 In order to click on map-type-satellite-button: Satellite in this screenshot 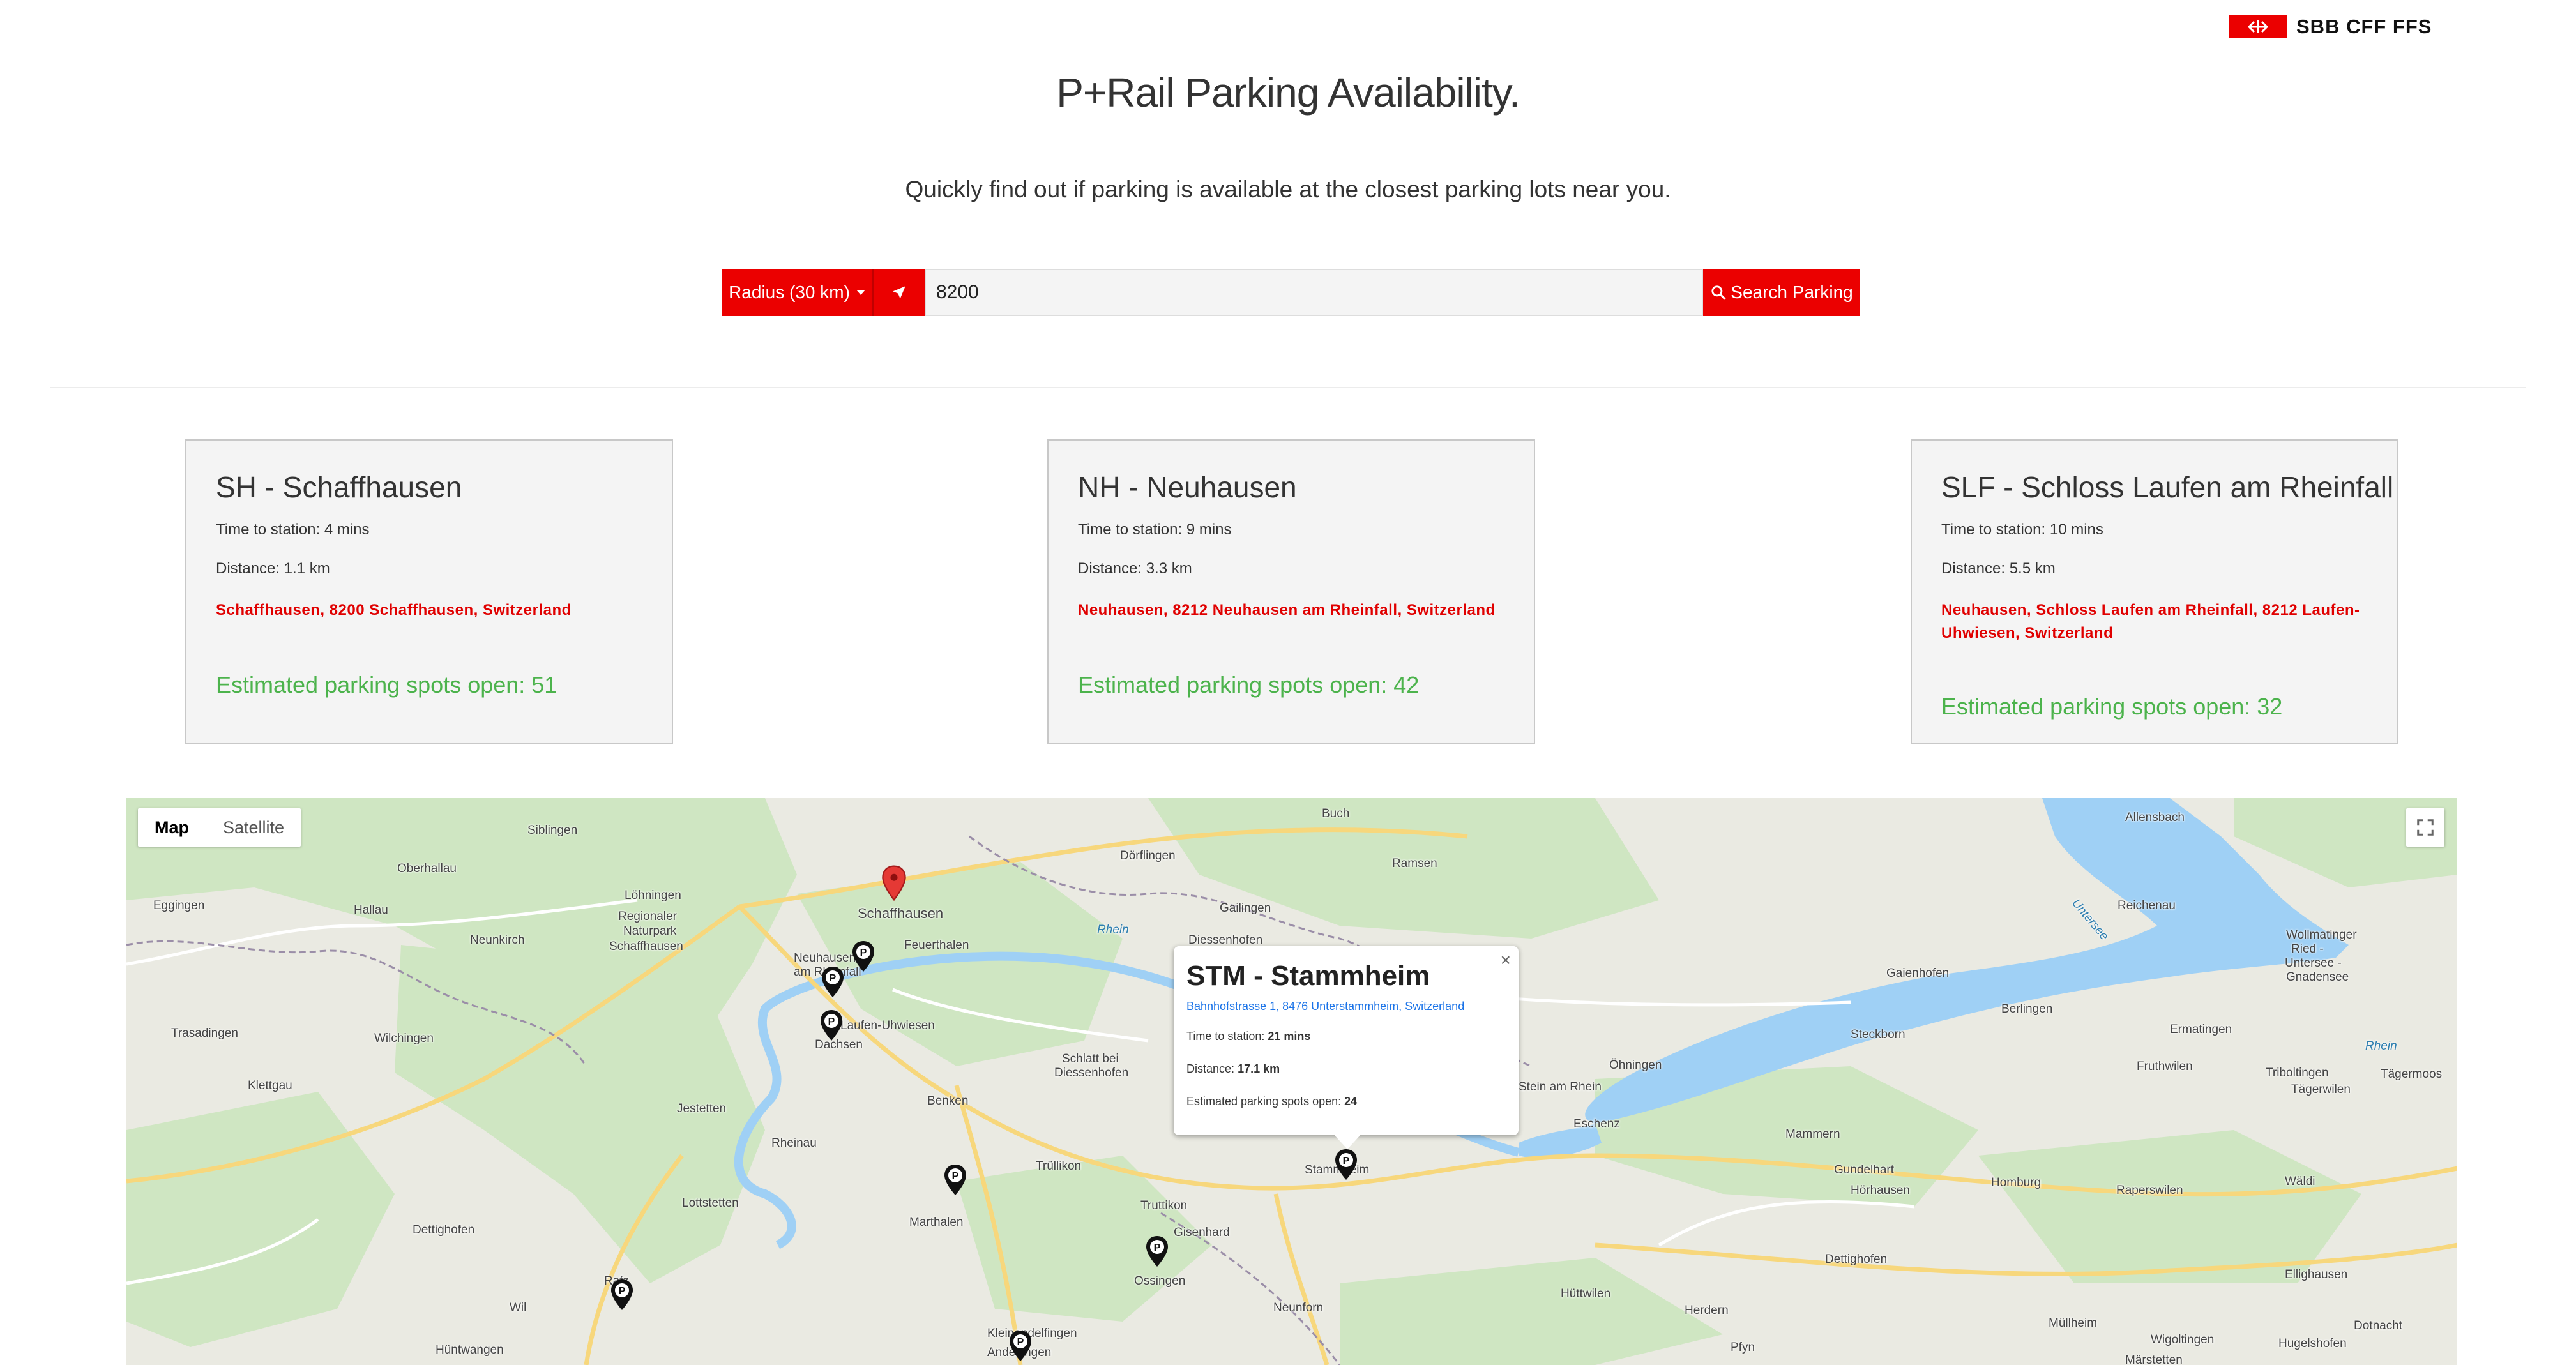, I will do `click(254, 827)`.